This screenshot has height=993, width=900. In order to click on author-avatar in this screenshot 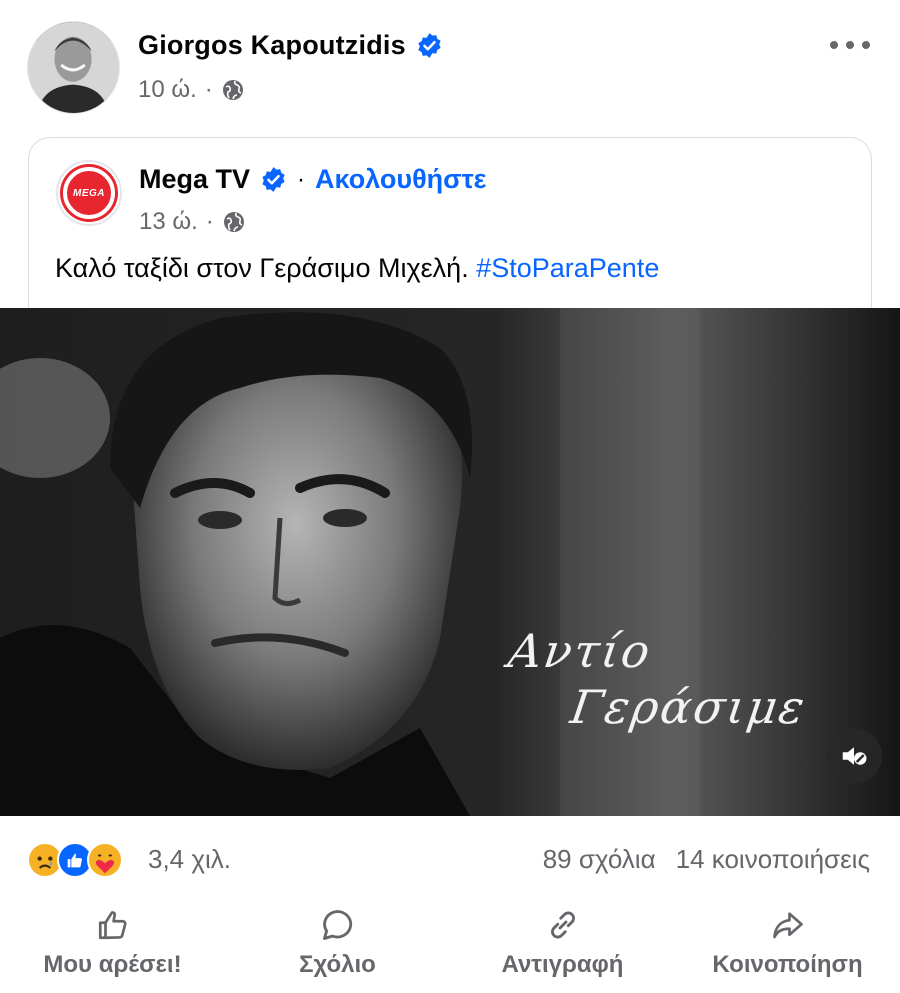, I will do `click(73, 67)`.